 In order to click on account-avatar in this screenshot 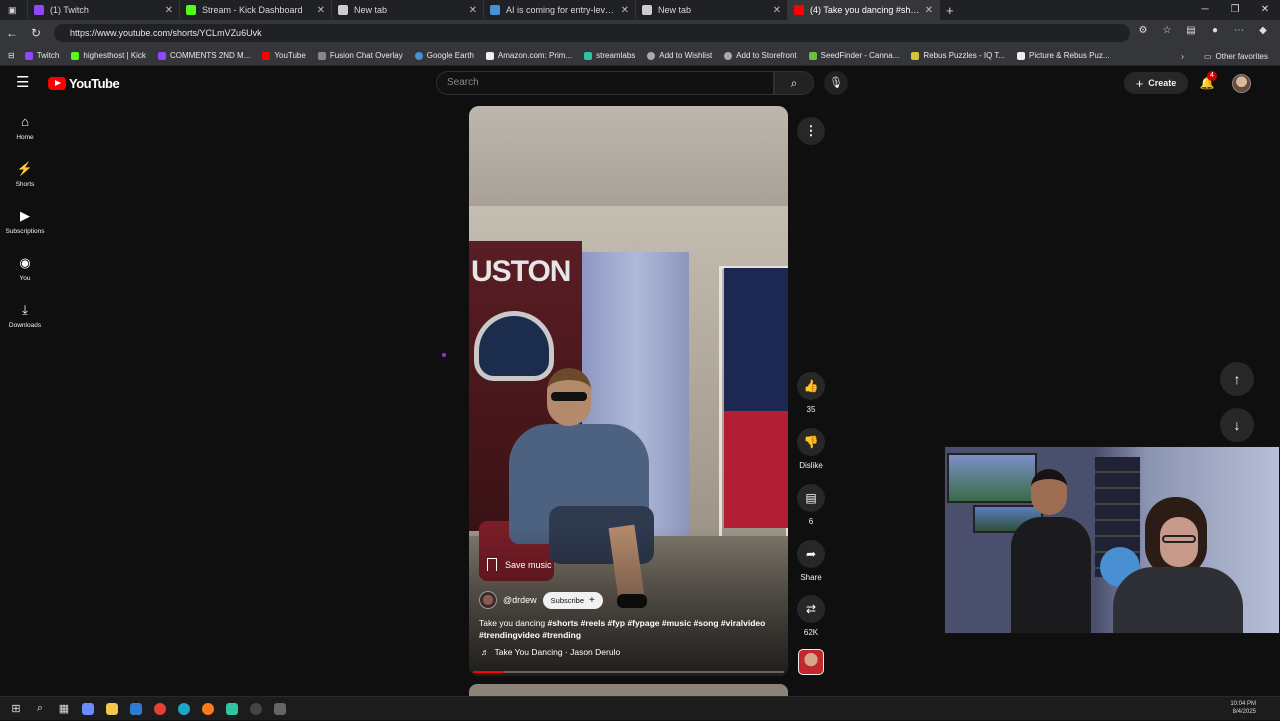, I will do `click(1241, 83)`.